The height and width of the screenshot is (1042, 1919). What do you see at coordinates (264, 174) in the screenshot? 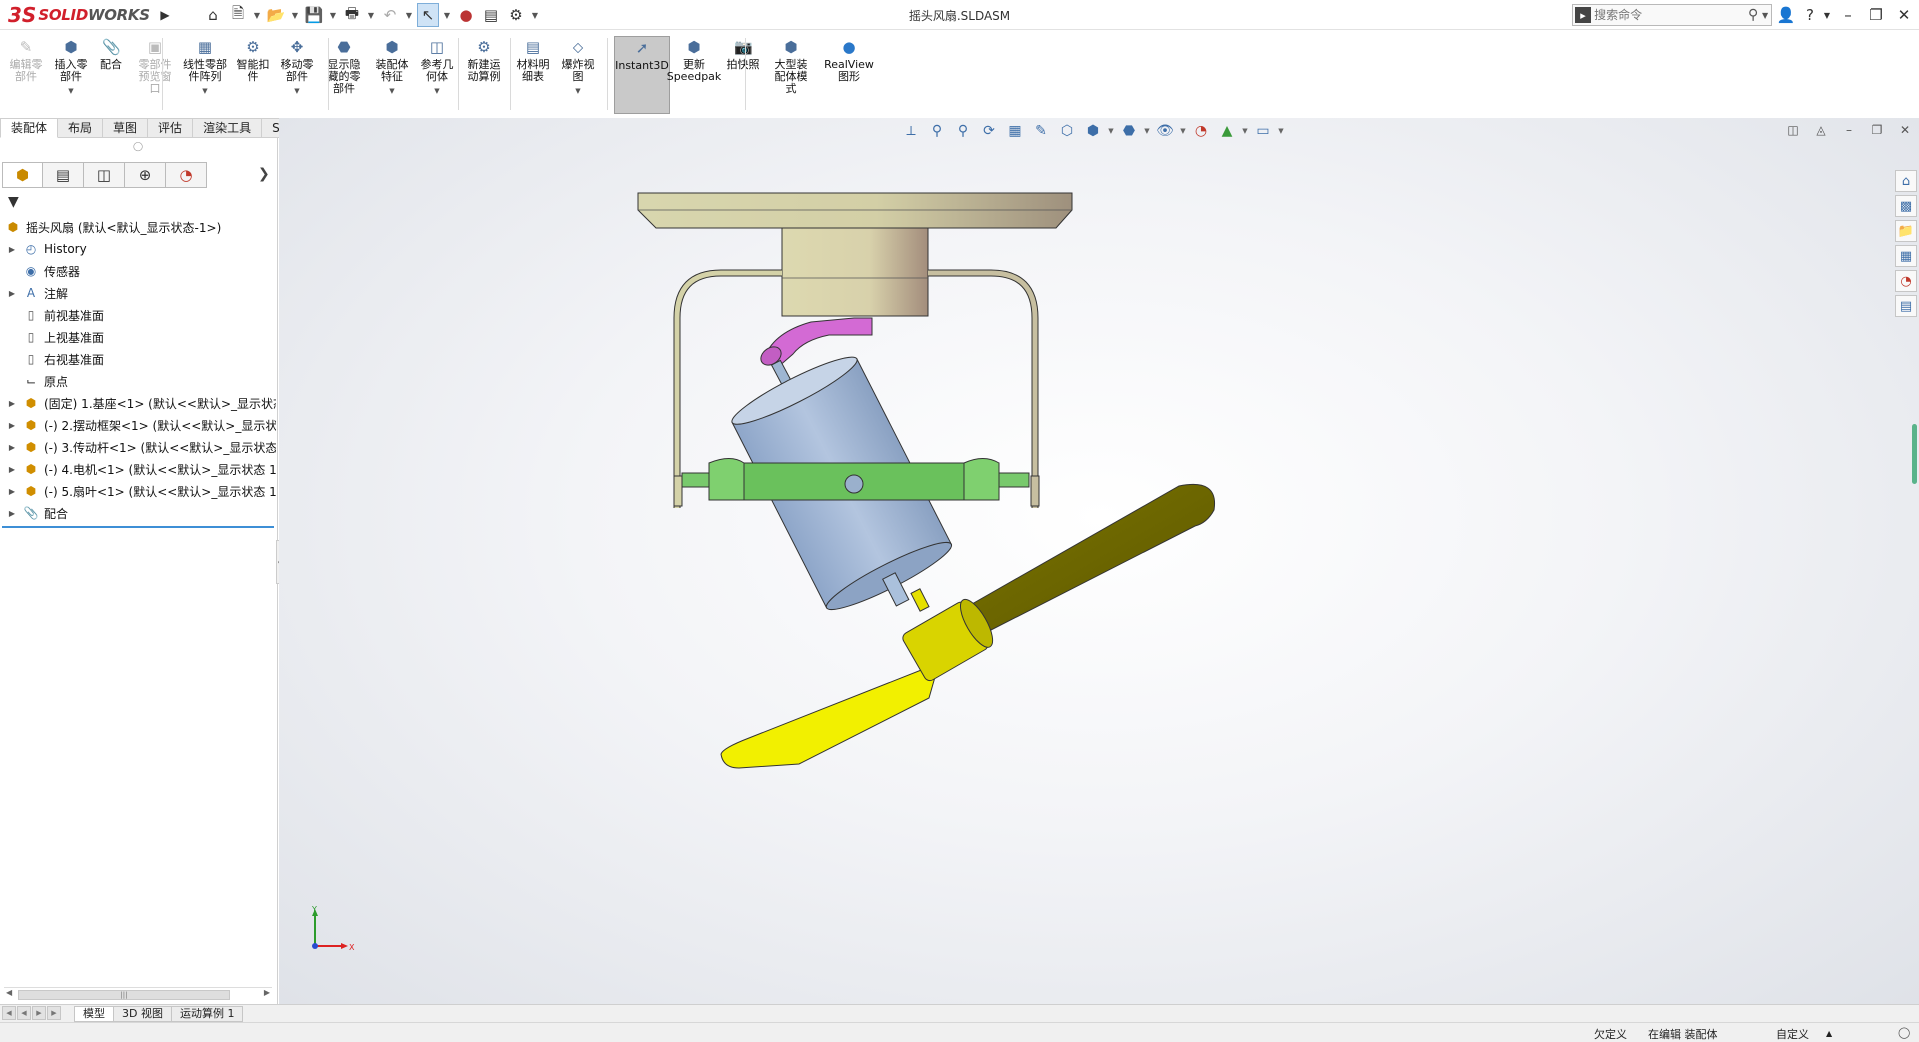
I see `more-tabs-arrow-icon: ❯` at bounding box center [264, 174].